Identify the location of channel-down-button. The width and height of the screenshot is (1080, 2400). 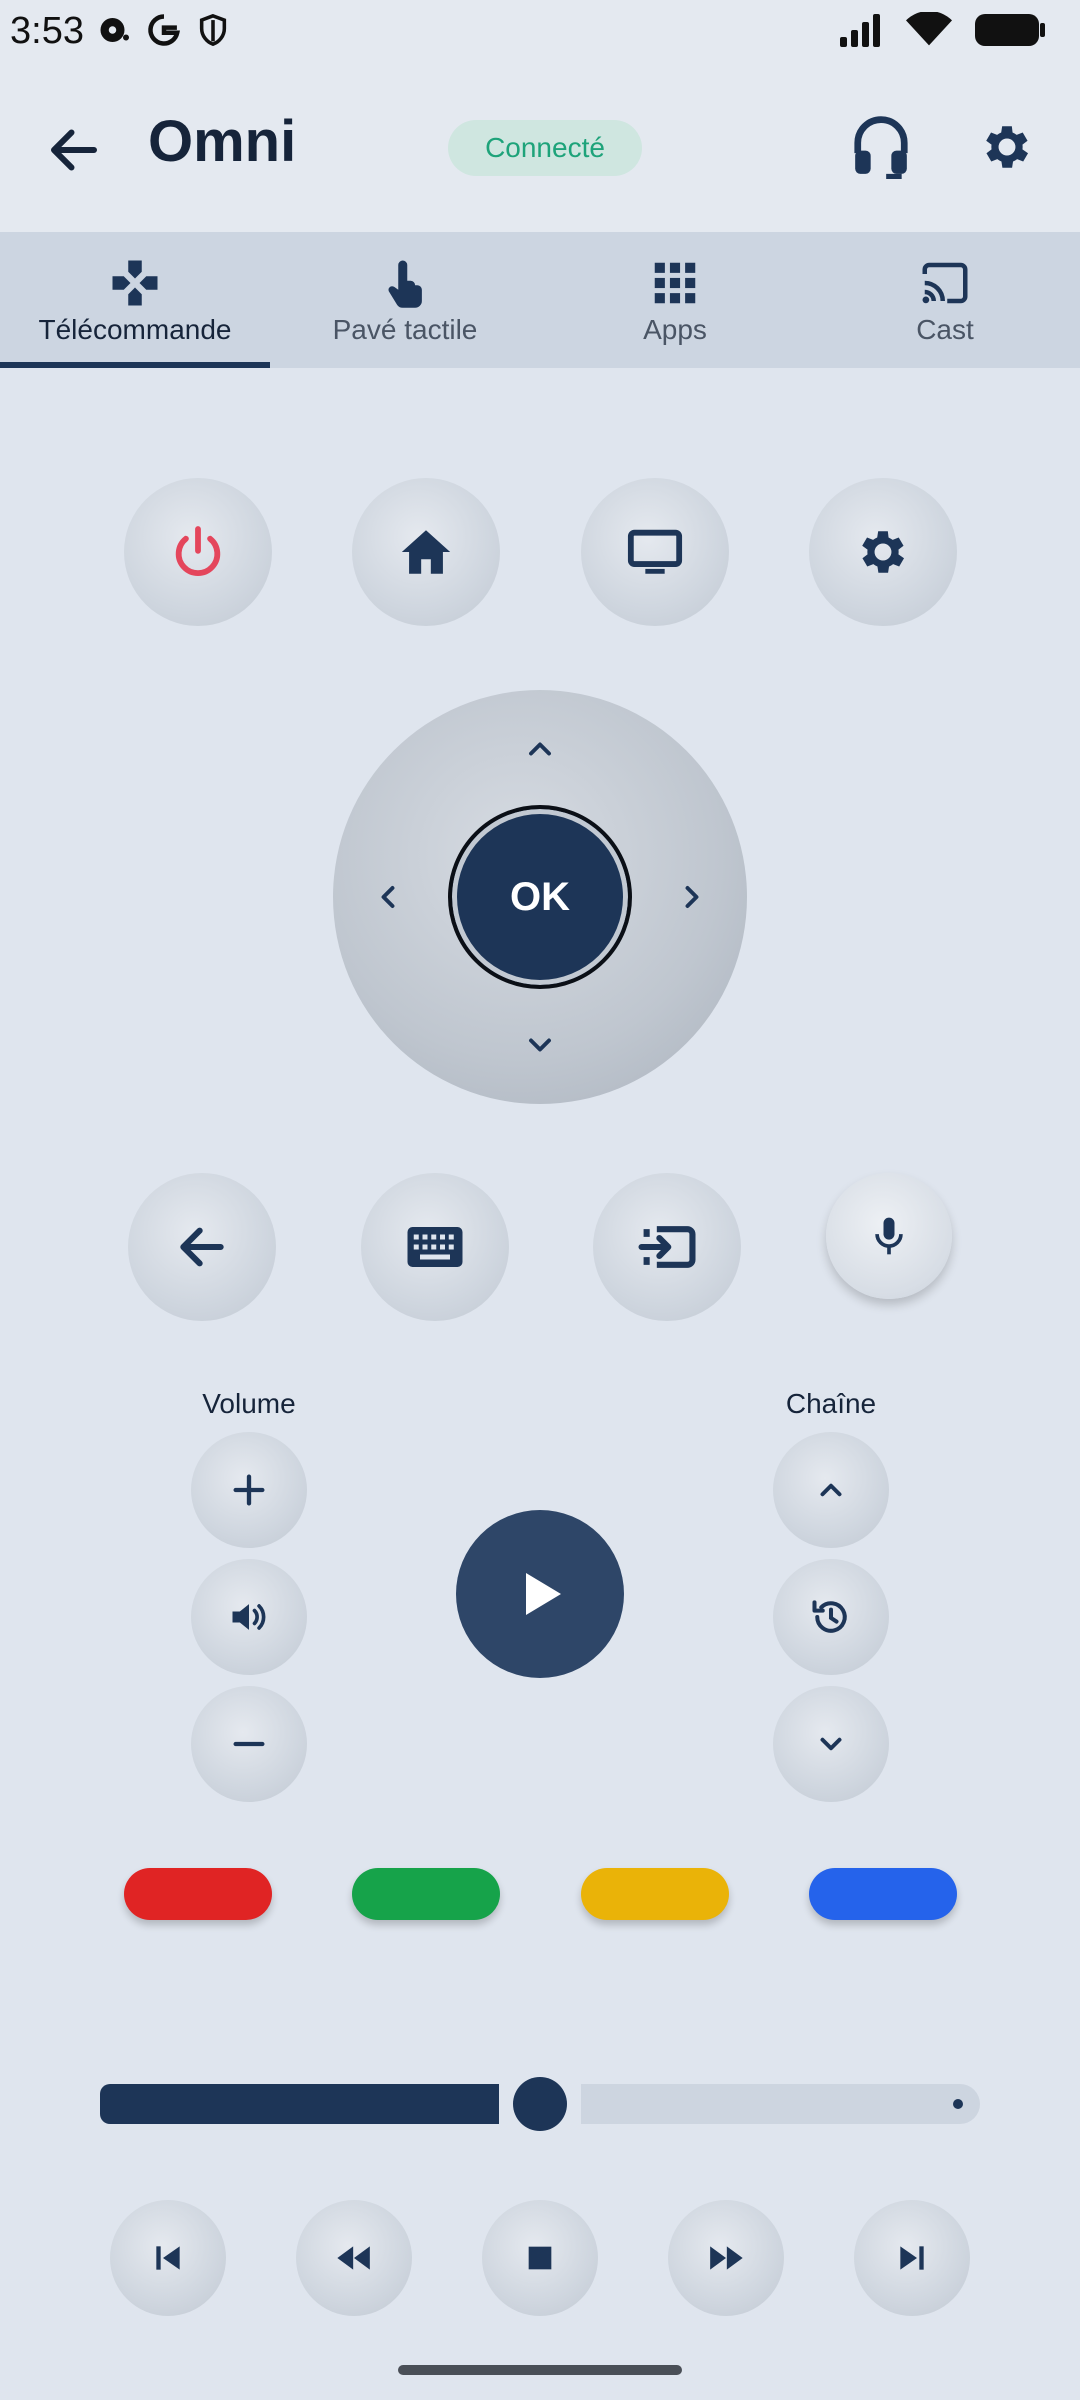
(831, 1744).